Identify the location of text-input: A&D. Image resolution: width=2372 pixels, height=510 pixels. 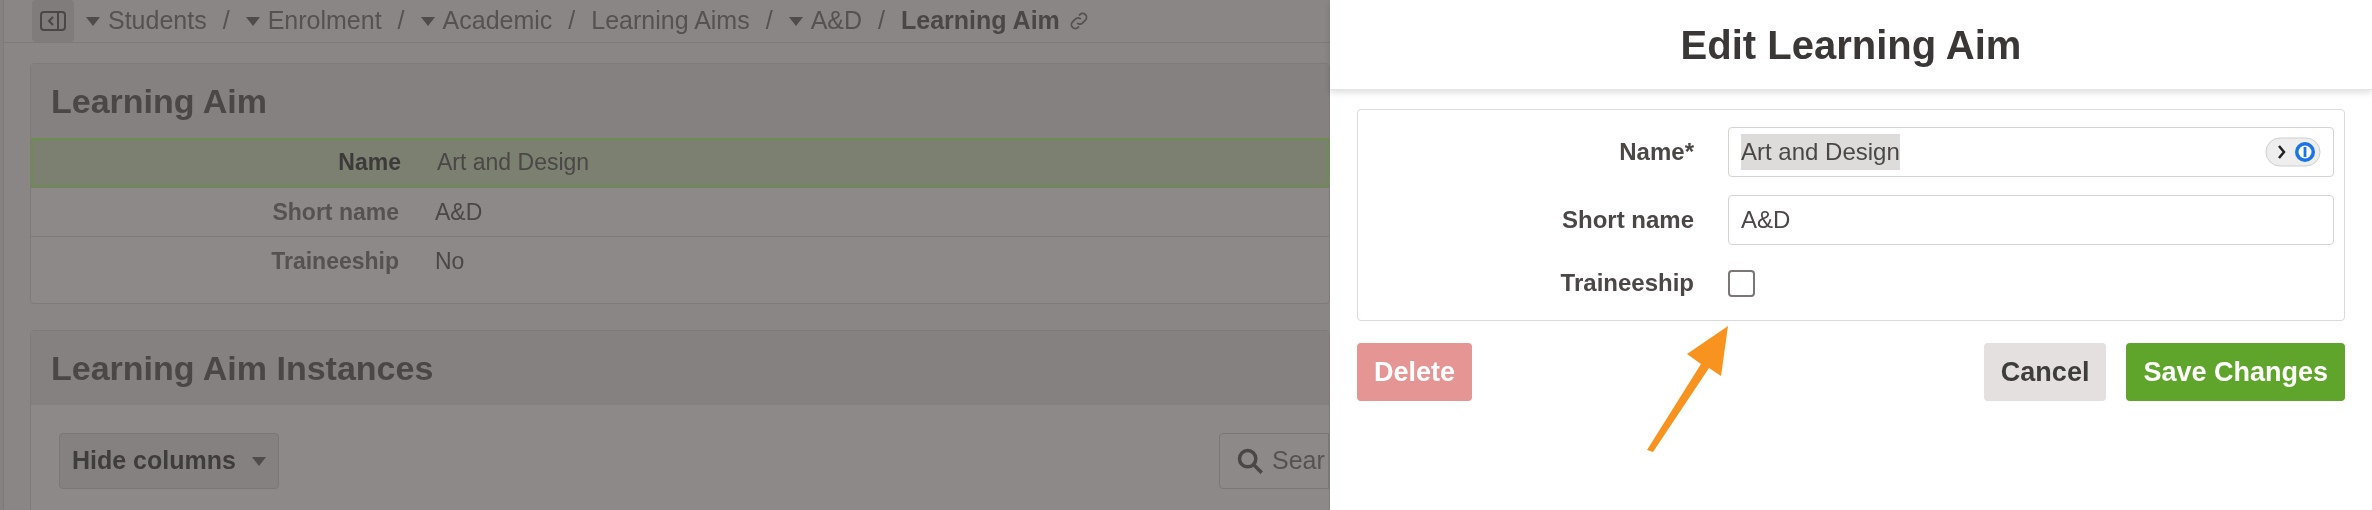
(2031, 220).